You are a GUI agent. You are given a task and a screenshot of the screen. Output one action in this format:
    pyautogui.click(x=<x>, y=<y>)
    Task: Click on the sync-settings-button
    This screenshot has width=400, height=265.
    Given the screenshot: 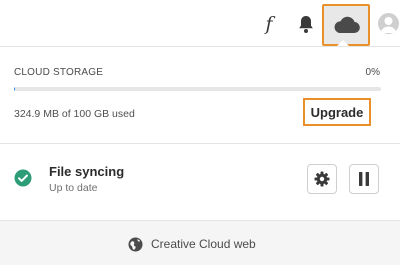 What is the action you would take?
    pyautogui.click(x=322, y=179)
    